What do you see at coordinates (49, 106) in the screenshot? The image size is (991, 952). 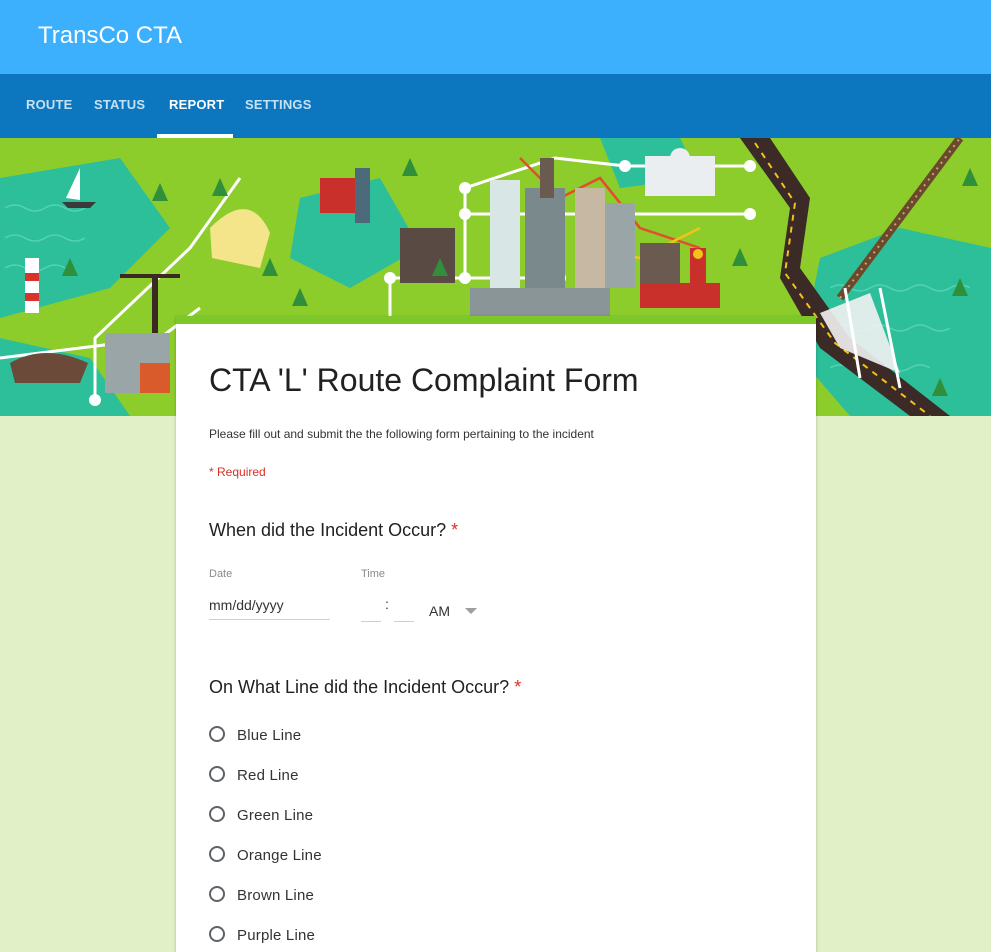 I see `tab-route: ROUTE` at bounding box center [49, 106].